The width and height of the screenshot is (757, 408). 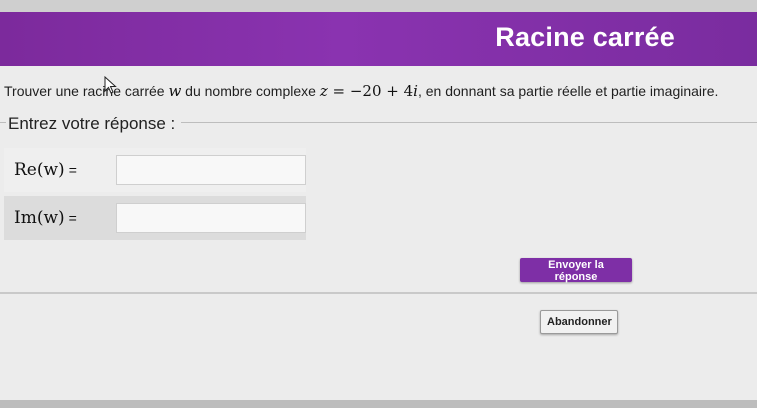 I want to click on math-equation: z = −20 + 4i, so click(x=368, y=91).